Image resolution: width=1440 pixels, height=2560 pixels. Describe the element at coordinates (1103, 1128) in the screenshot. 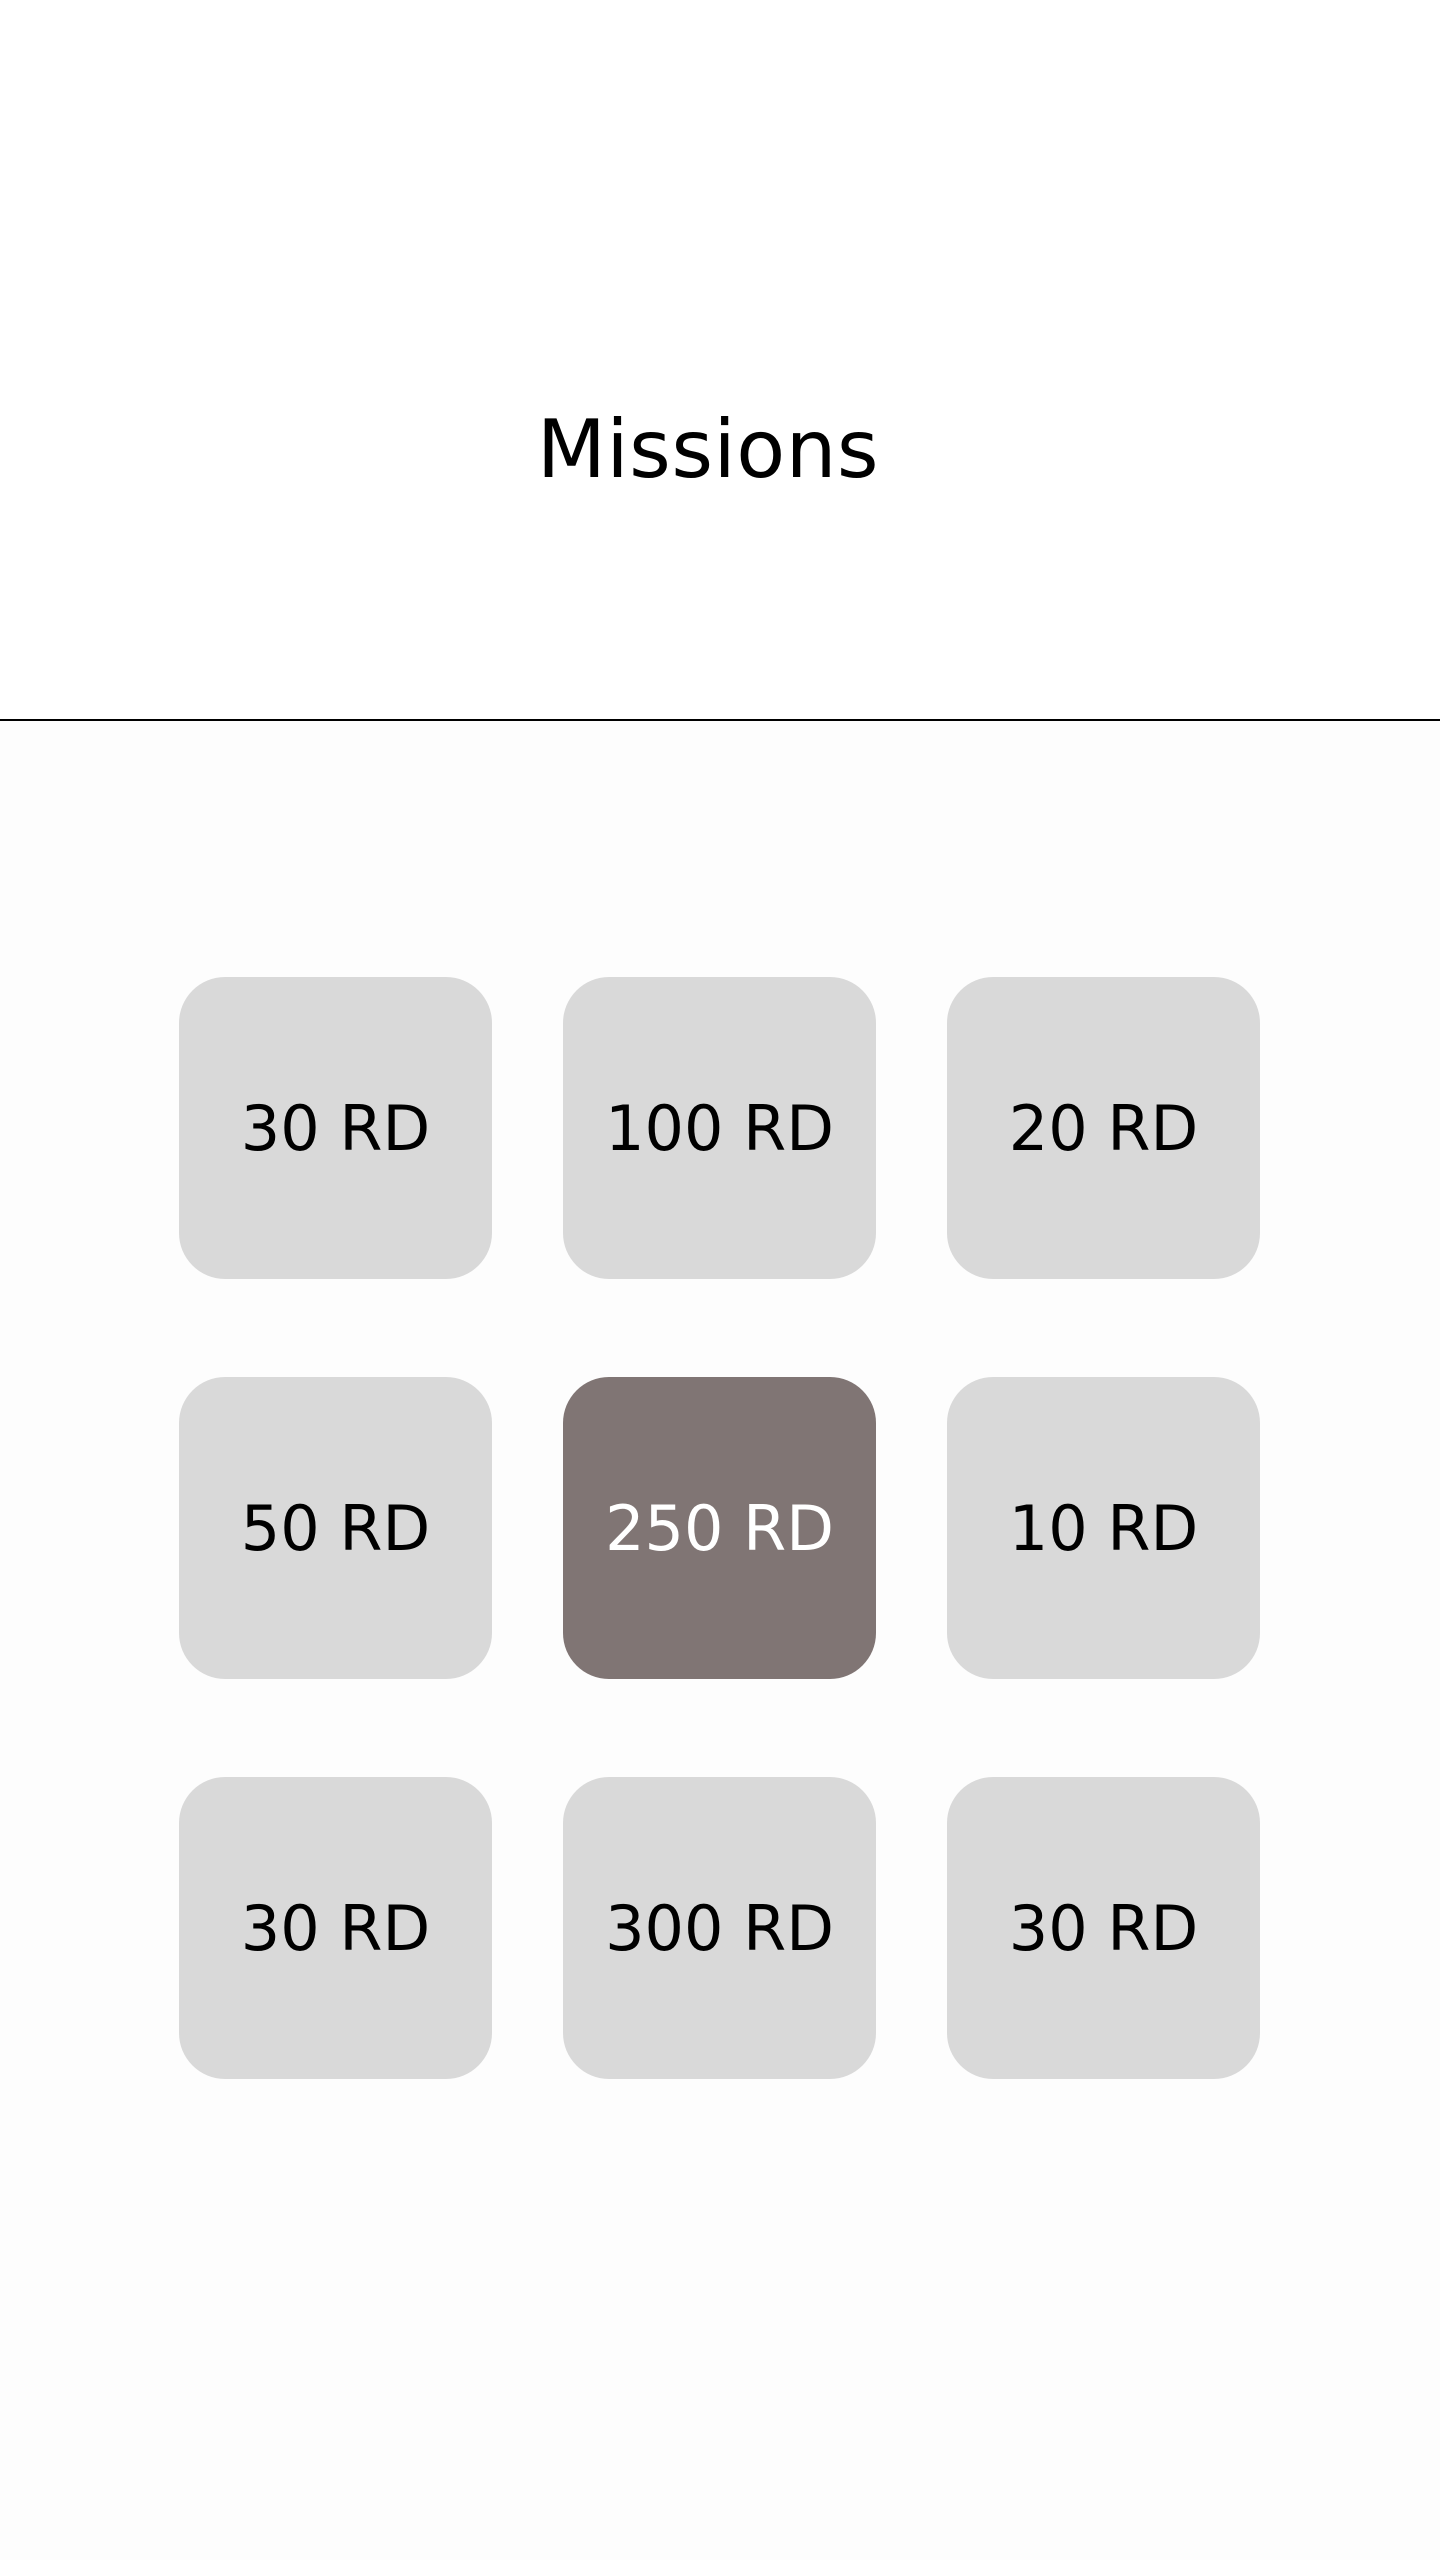

I see `mission-tile: 20 RD` at that location.